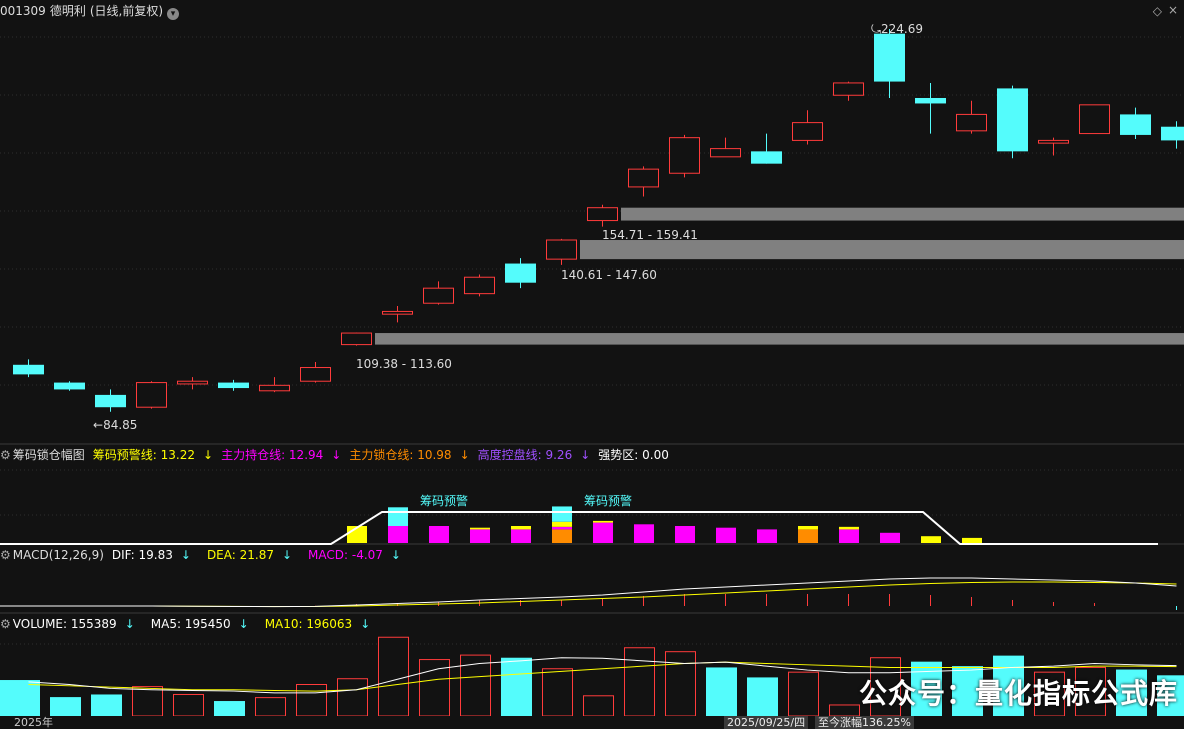 This screenshot has height=729, width=1184. I want to click on dea-value: DEA: 21.87 ↓, so click(249, 555).